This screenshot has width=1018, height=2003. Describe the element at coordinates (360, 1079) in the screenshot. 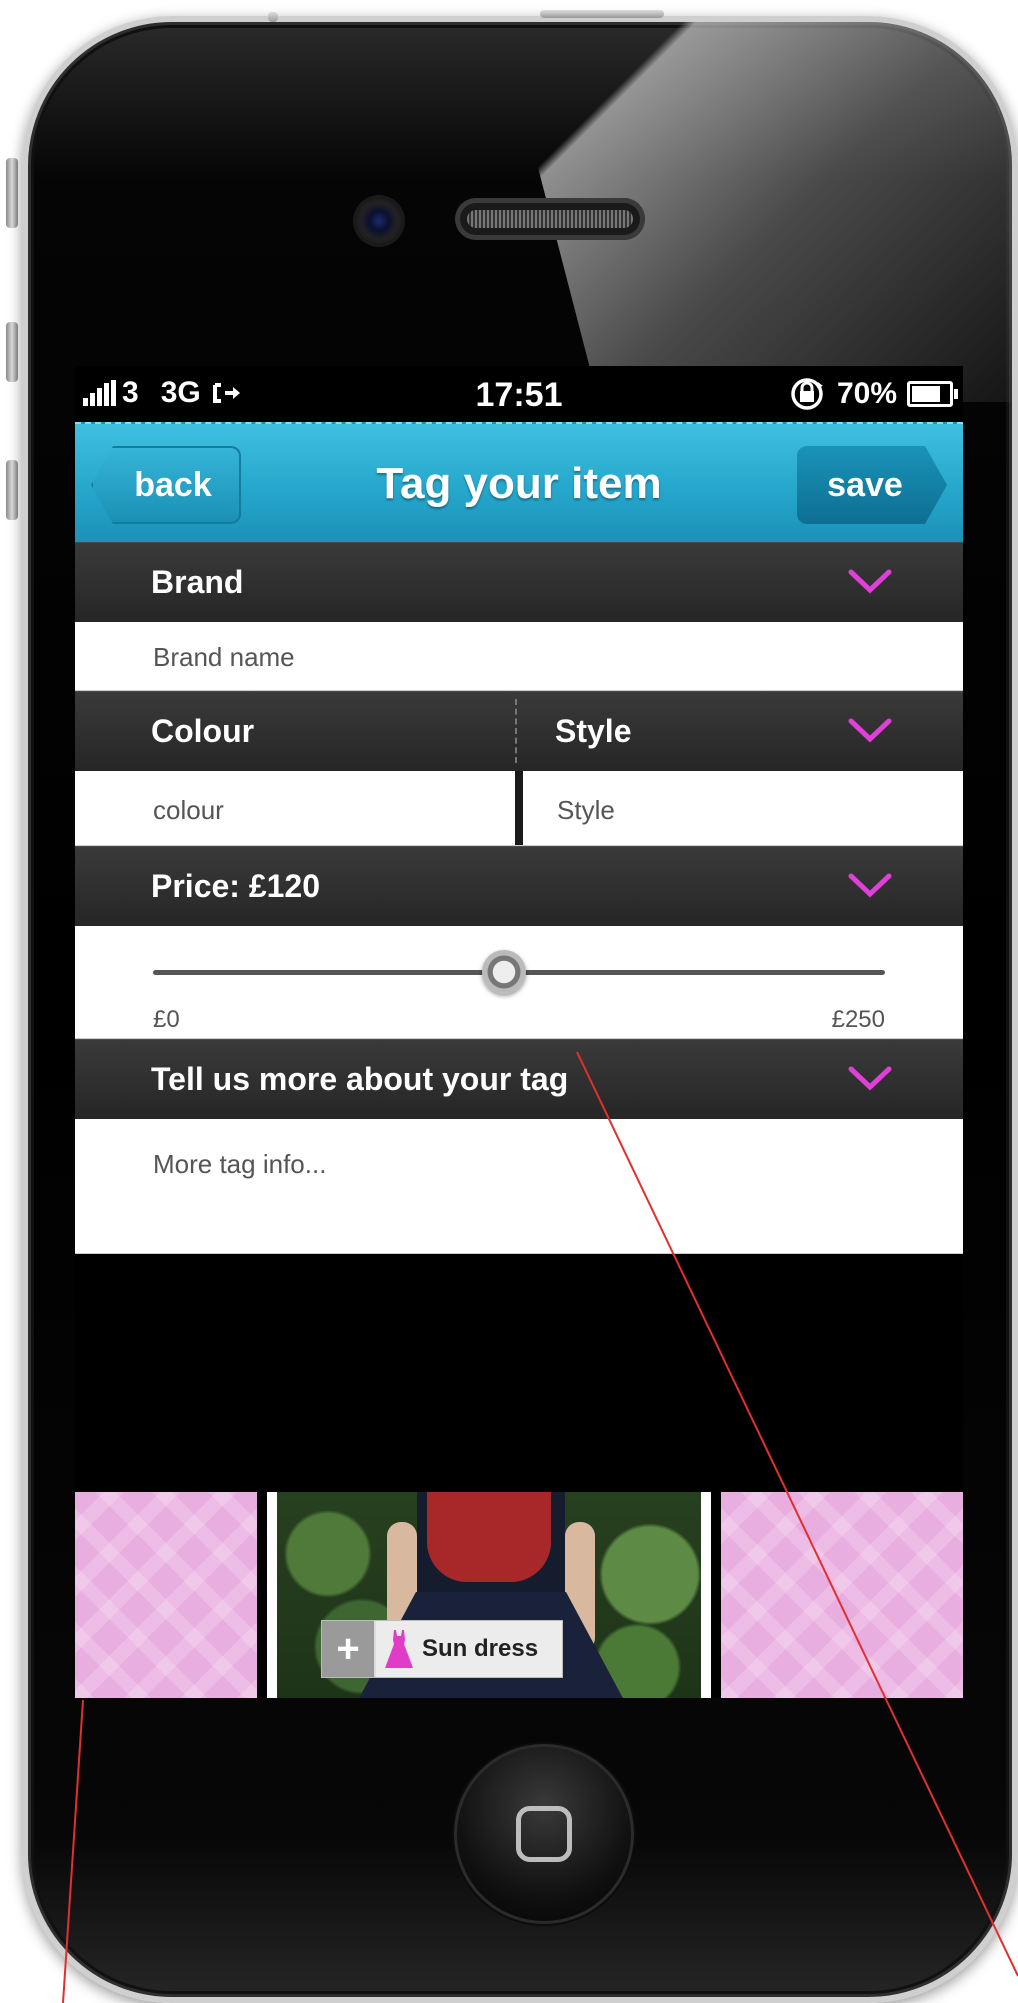

I see `more-info-label: Tell us more about your tag` at that location.